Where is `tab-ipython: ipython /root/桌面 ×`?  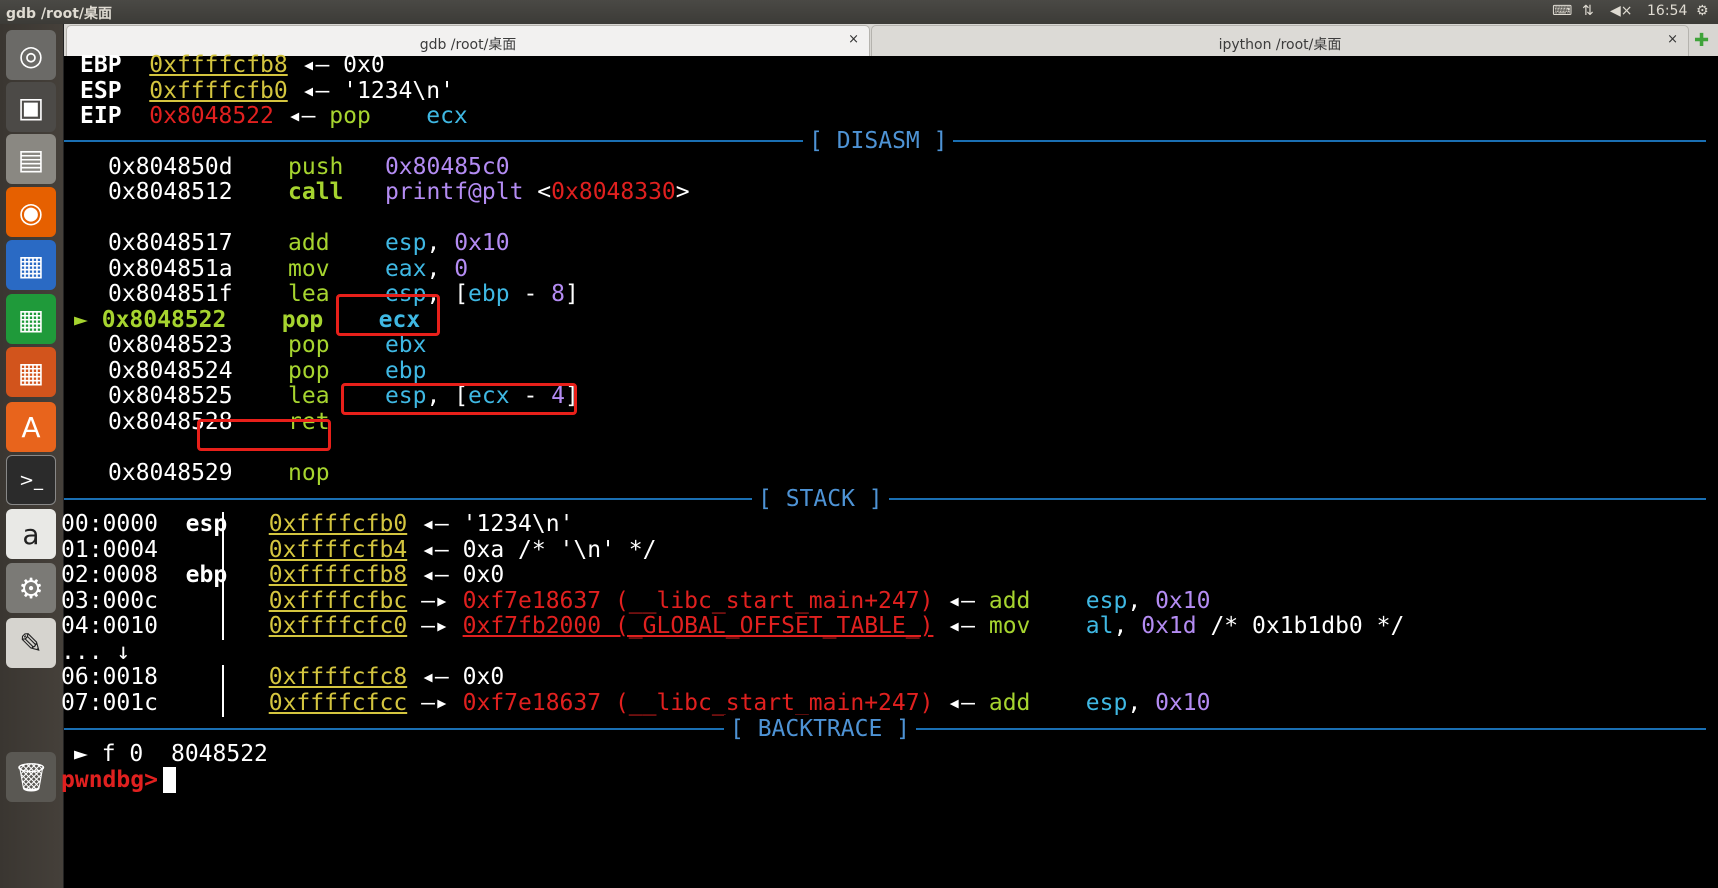 tab-ipython: ipython /root/桌面 × is located at coordinates (1280, 40).